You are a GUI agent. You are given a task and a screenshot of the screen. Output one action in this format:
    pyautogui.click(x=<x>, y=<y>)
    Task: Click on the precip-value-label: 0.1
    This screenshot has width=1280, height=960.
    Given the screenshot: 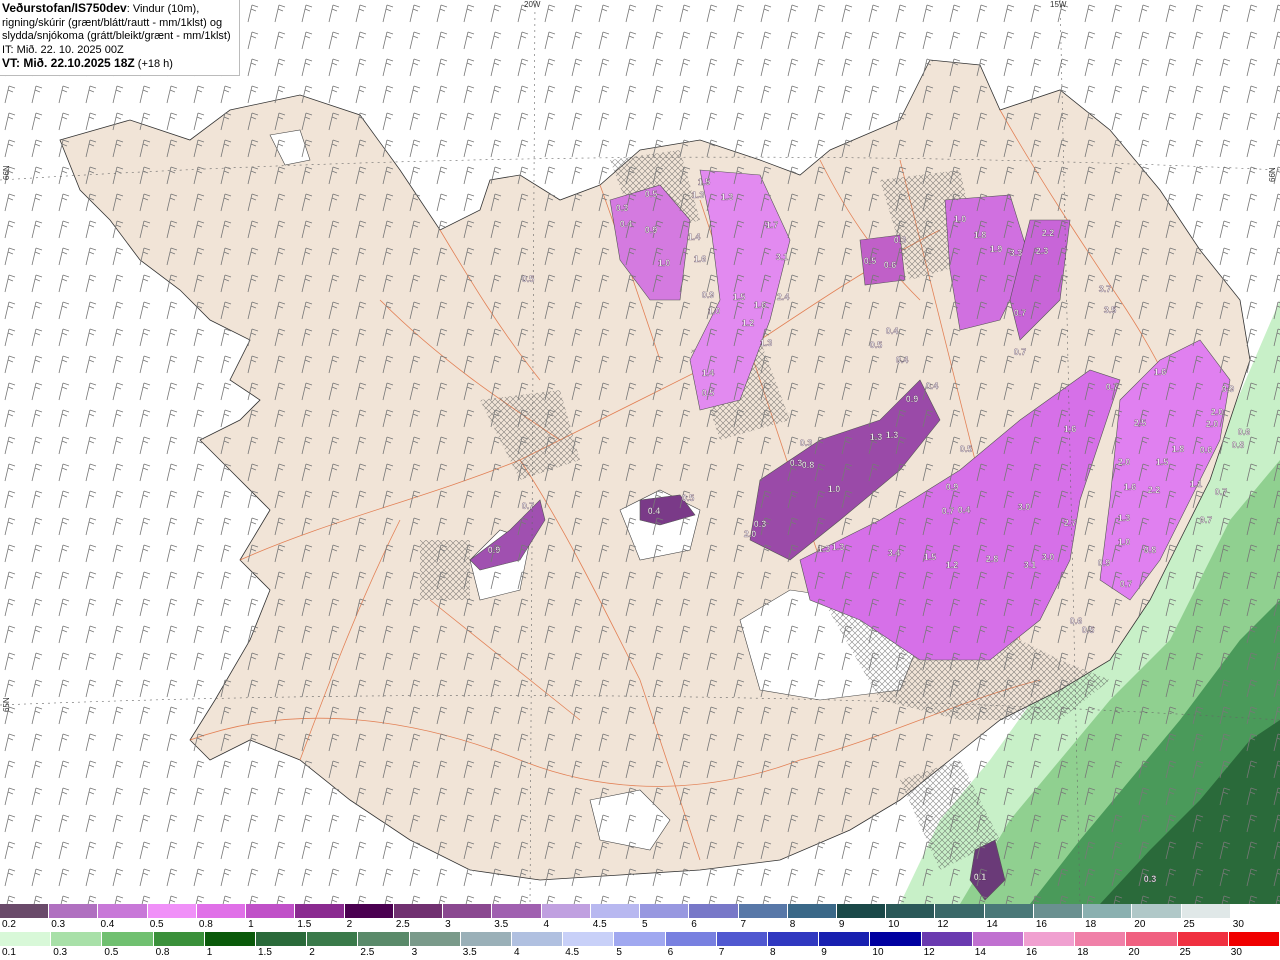 What is the action you would take?
    pyautogui.click(x=980, y=877)
    